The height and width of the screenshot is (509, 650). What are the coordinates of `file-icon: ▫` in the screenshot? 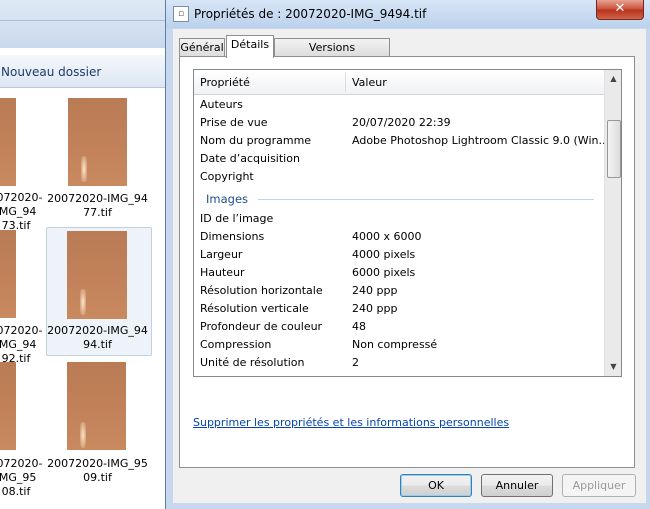 It's located at (181, 14).